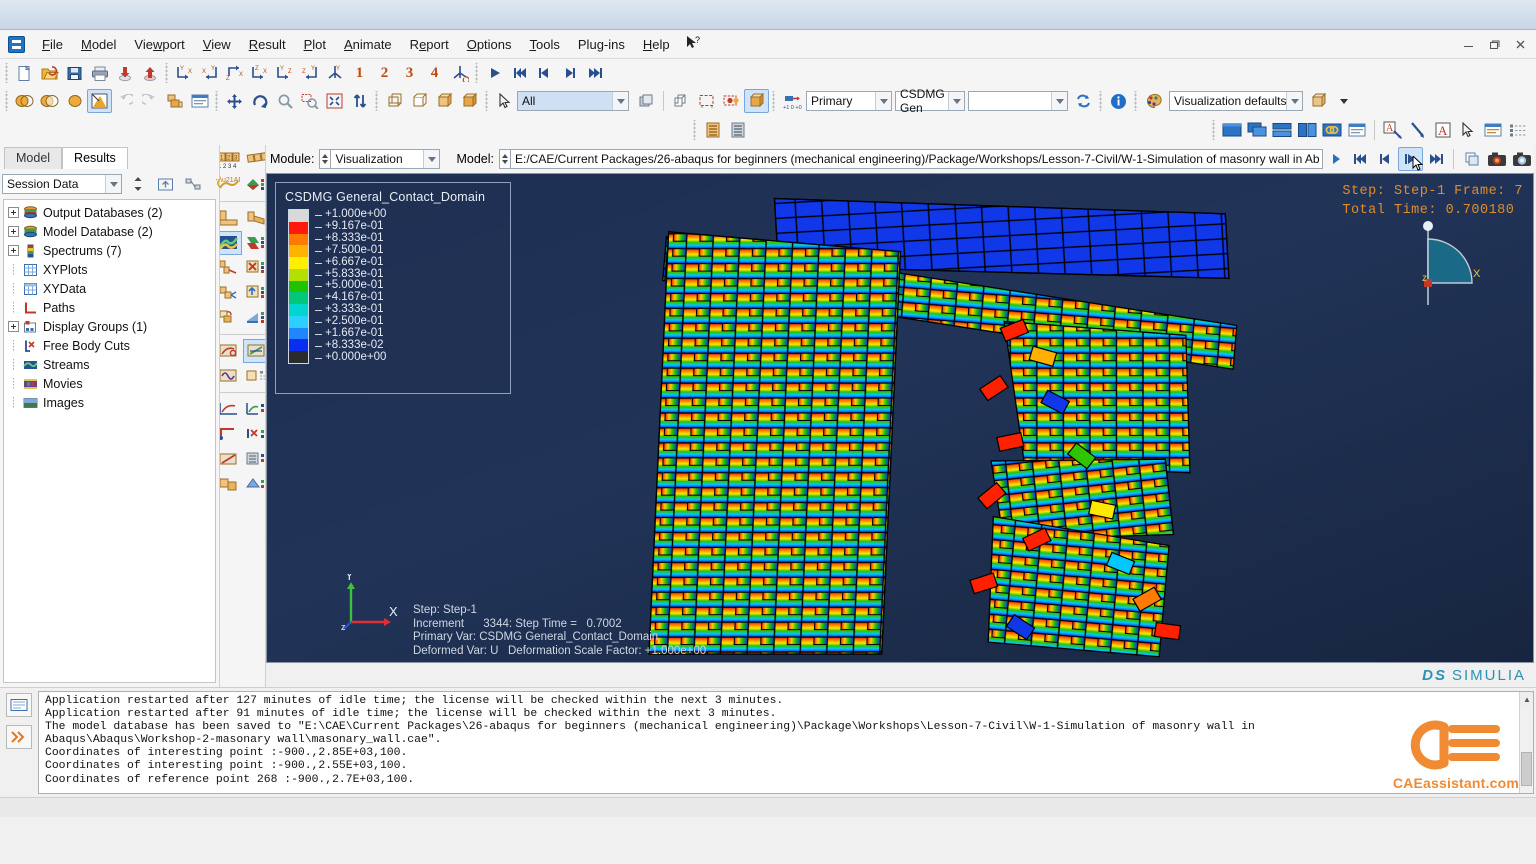 The image size is (1536, 864). What do you see at coordinates (1496, 159) in the screenshot?
I see `camera-save-icon` at bounding box center [1496, 159].